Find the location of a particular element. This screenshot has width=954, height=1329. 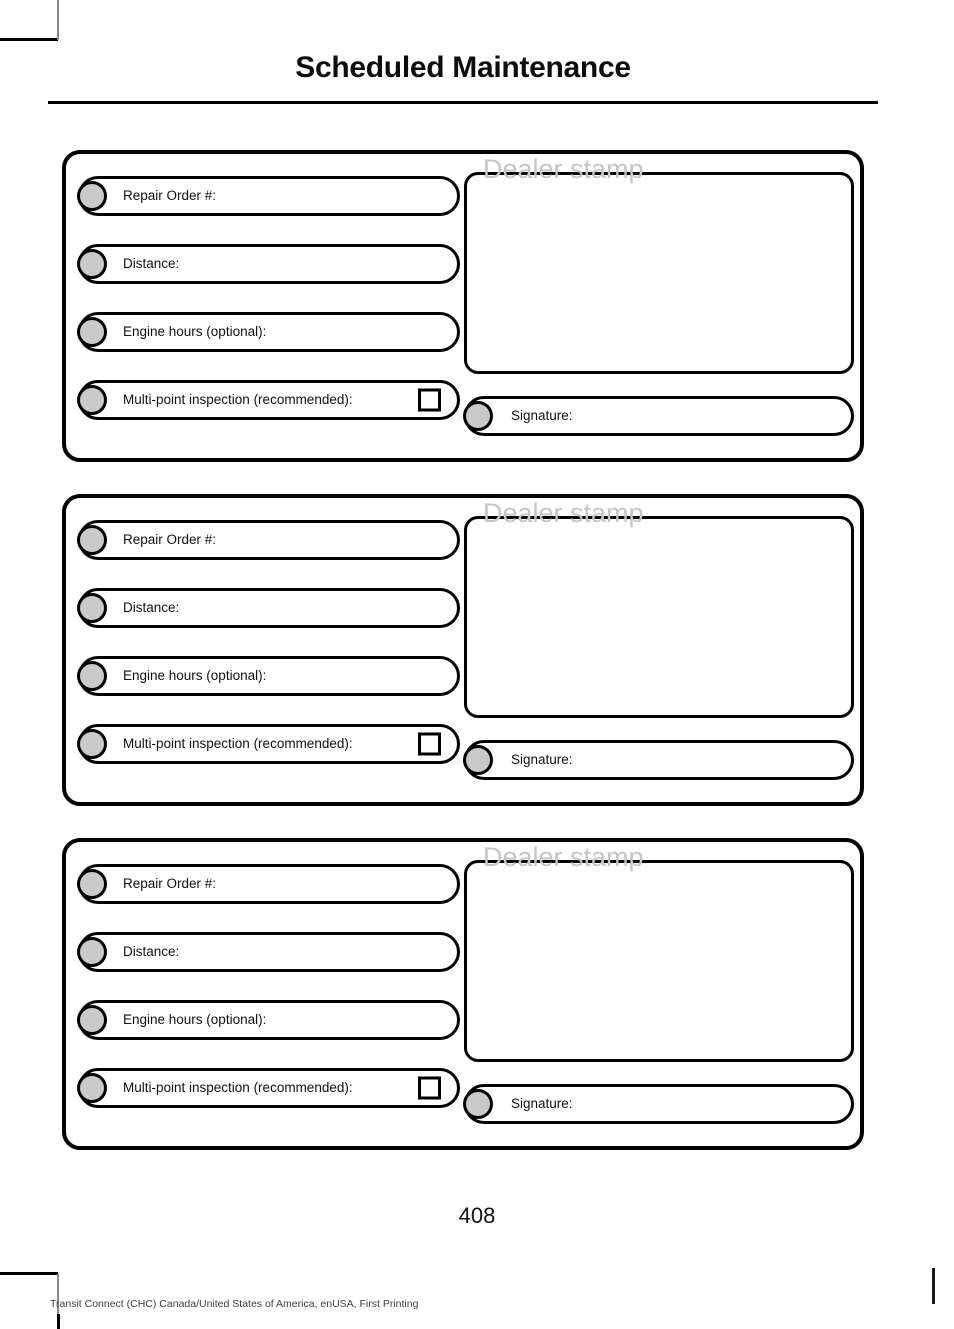

crop-mark-bottom-right-tick is located at coordinates (933, 1286).